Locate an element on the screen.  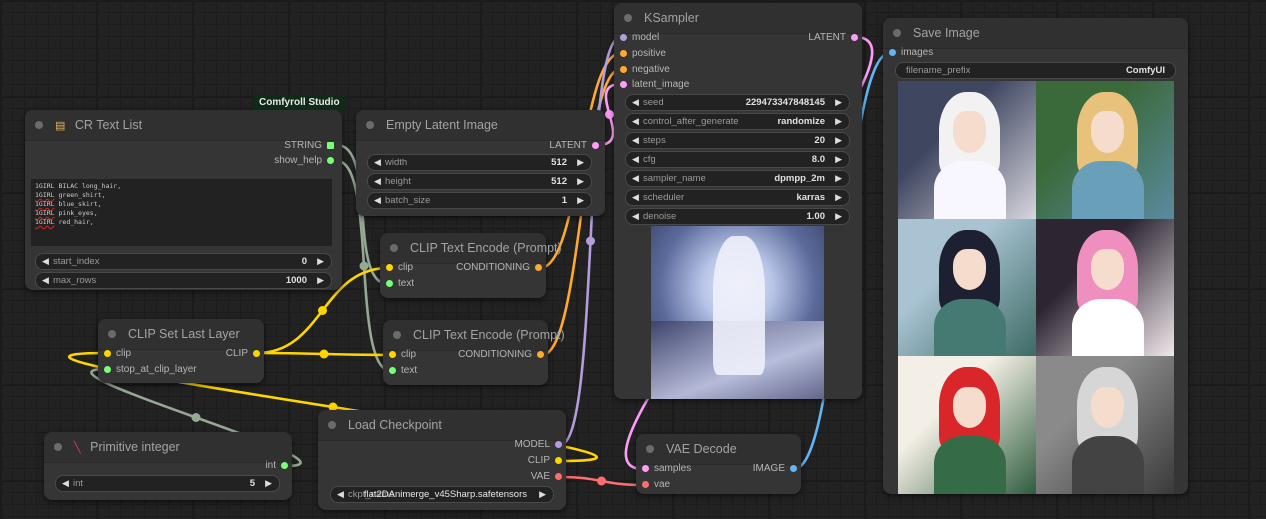
input-stop-at-clip-layer: stop_at_clip_layer is located at coordinates (148, 370).